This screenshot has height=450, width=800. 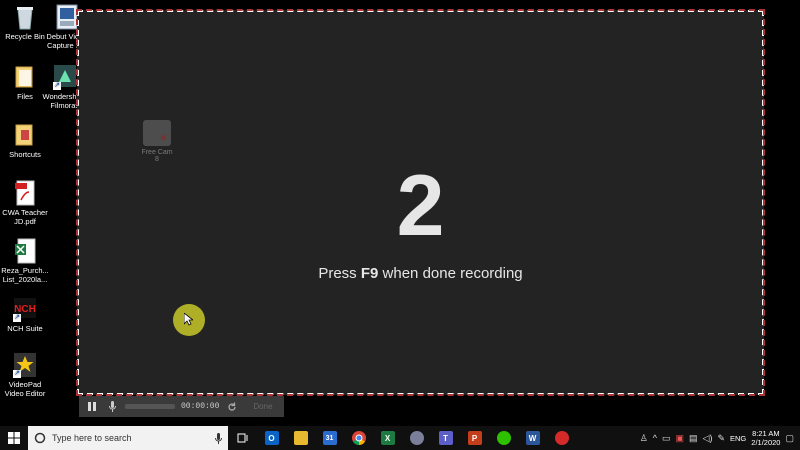 I want to click on clock-date: 2/1/2020, so click(x=766, y=442).